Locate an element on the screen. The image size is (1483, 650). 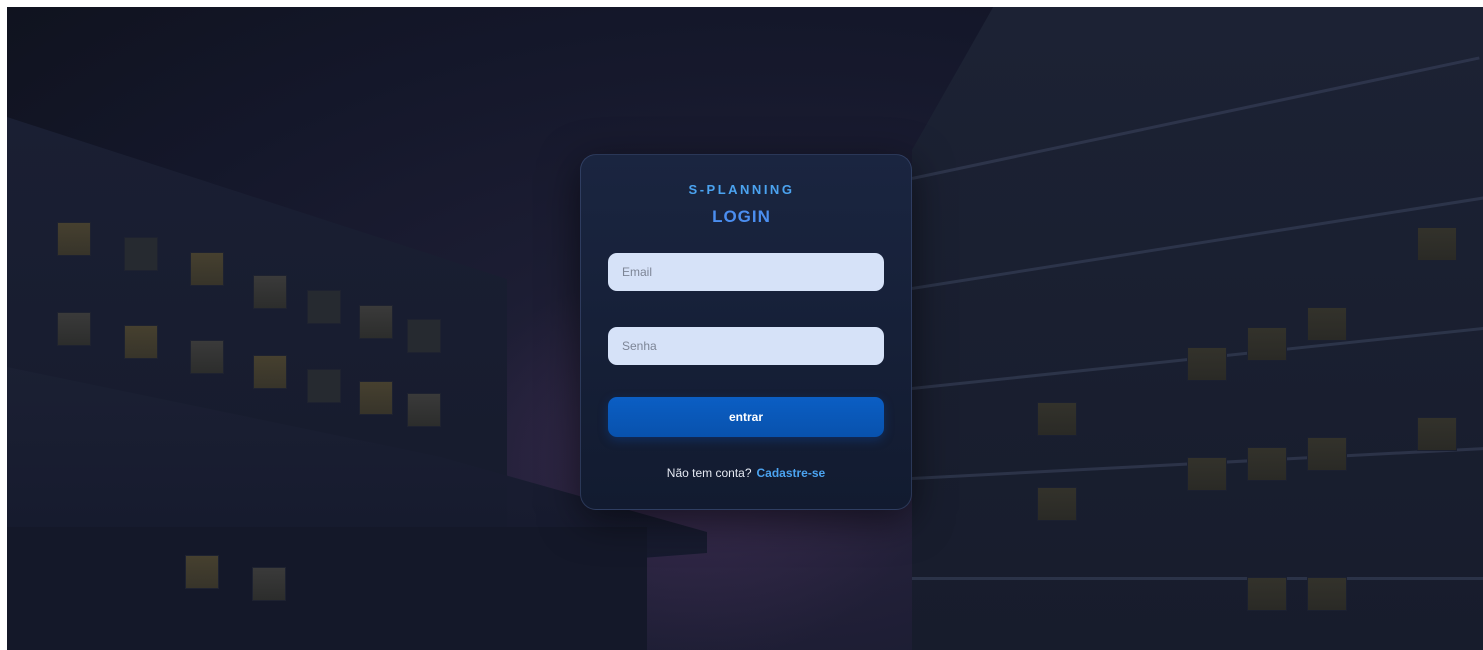
left-building-base is located at coordinates (327, 588).